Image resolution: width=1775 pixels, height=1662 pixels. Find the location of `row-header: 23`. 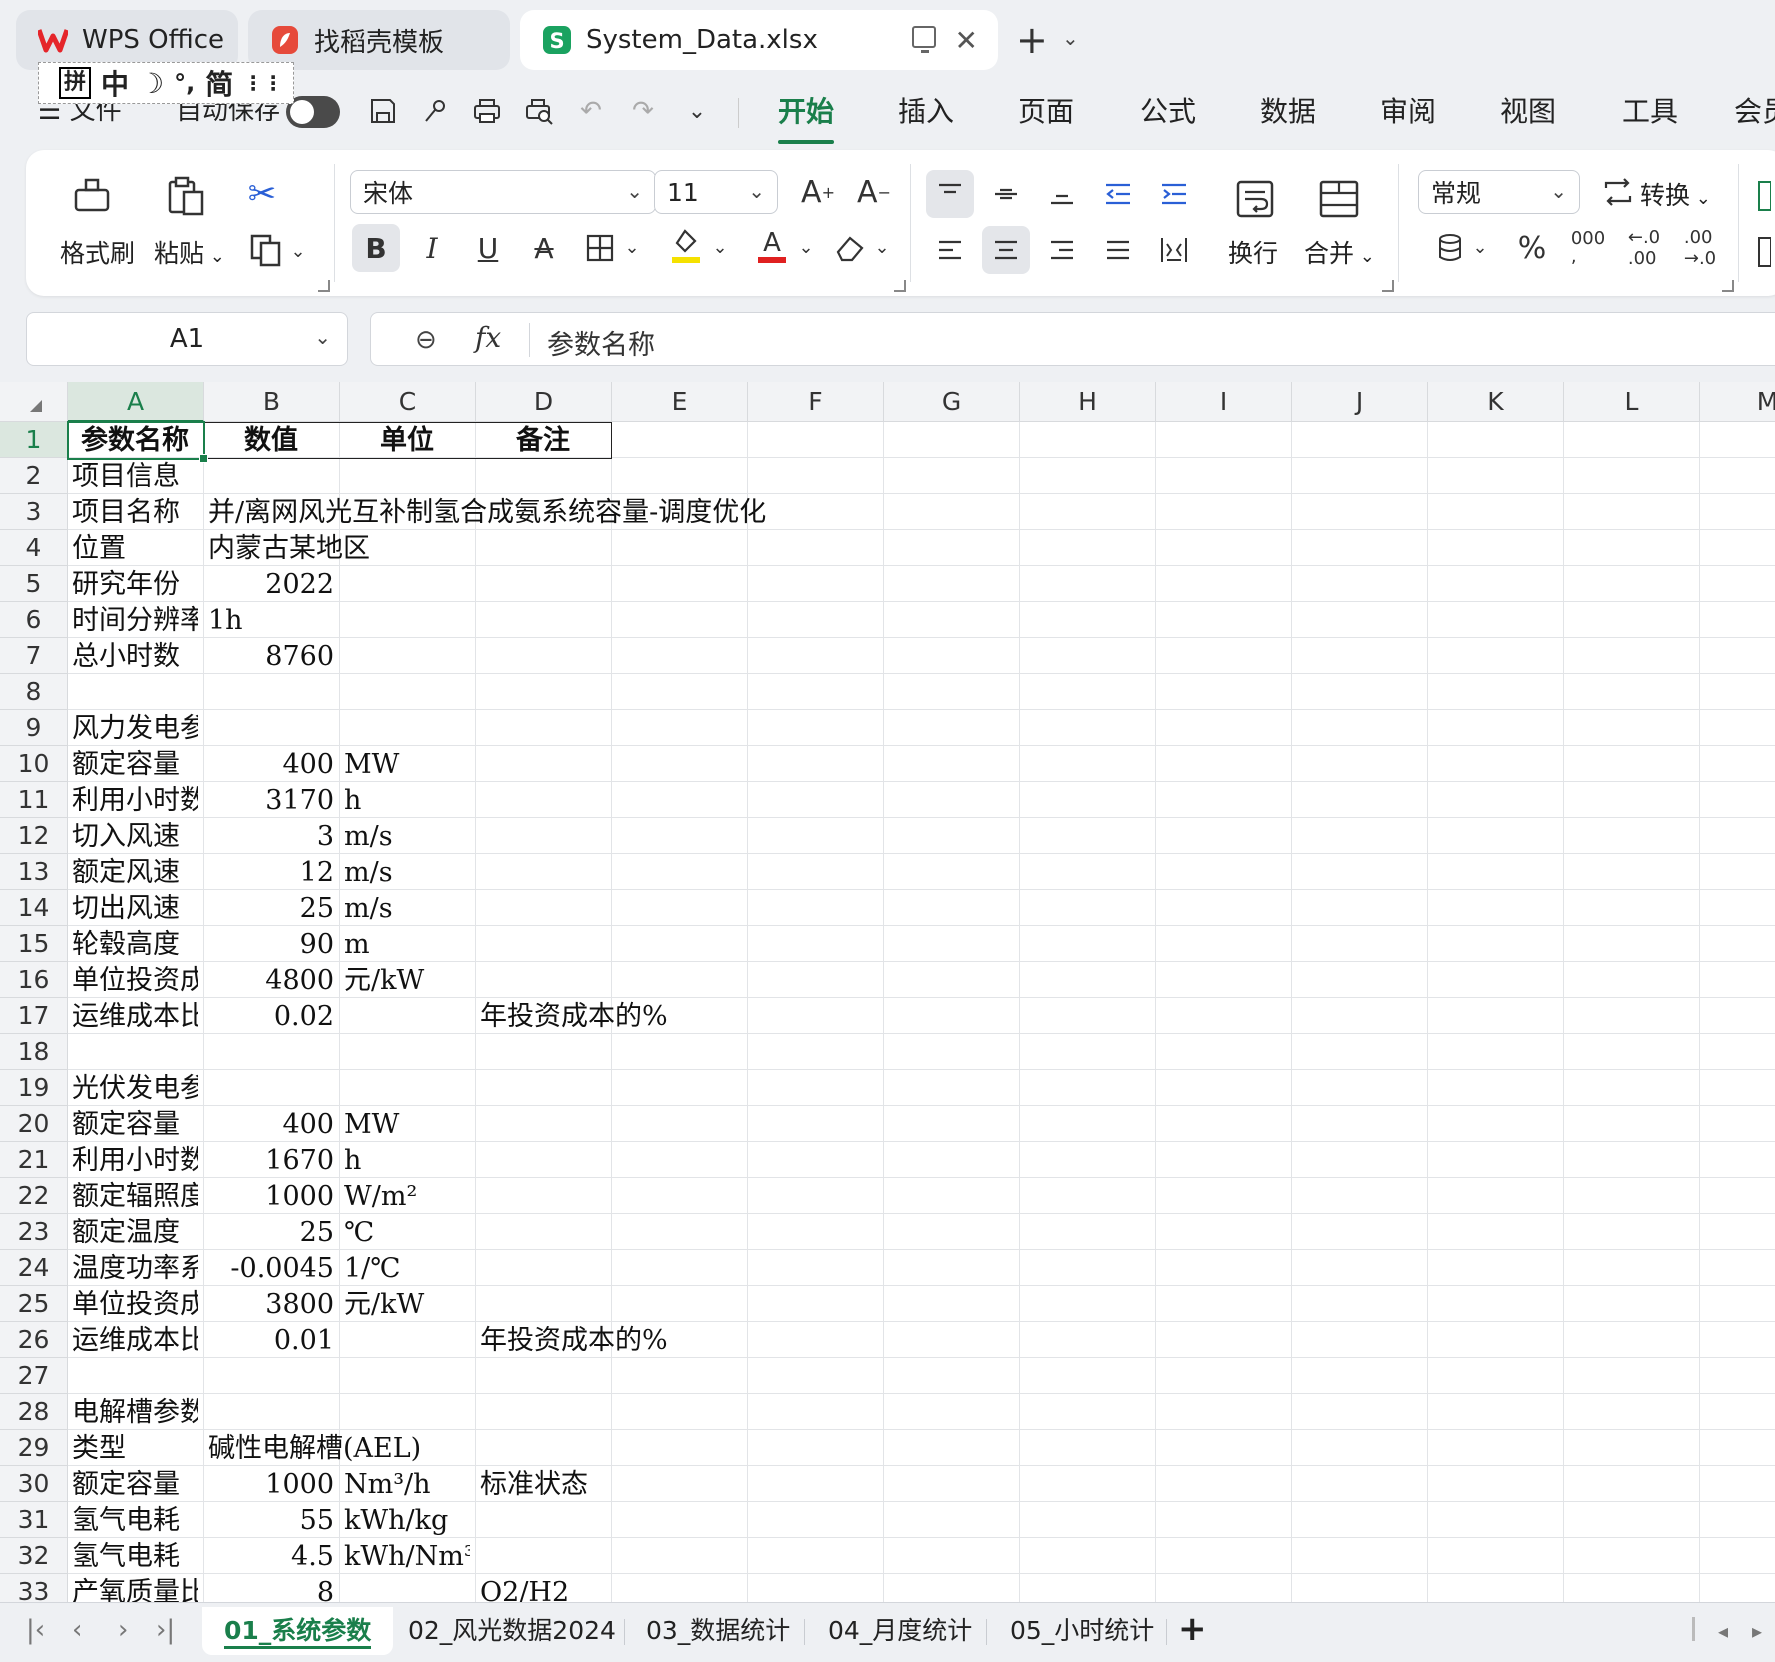

row-header: 23 is located at coordinates (34, 1232).